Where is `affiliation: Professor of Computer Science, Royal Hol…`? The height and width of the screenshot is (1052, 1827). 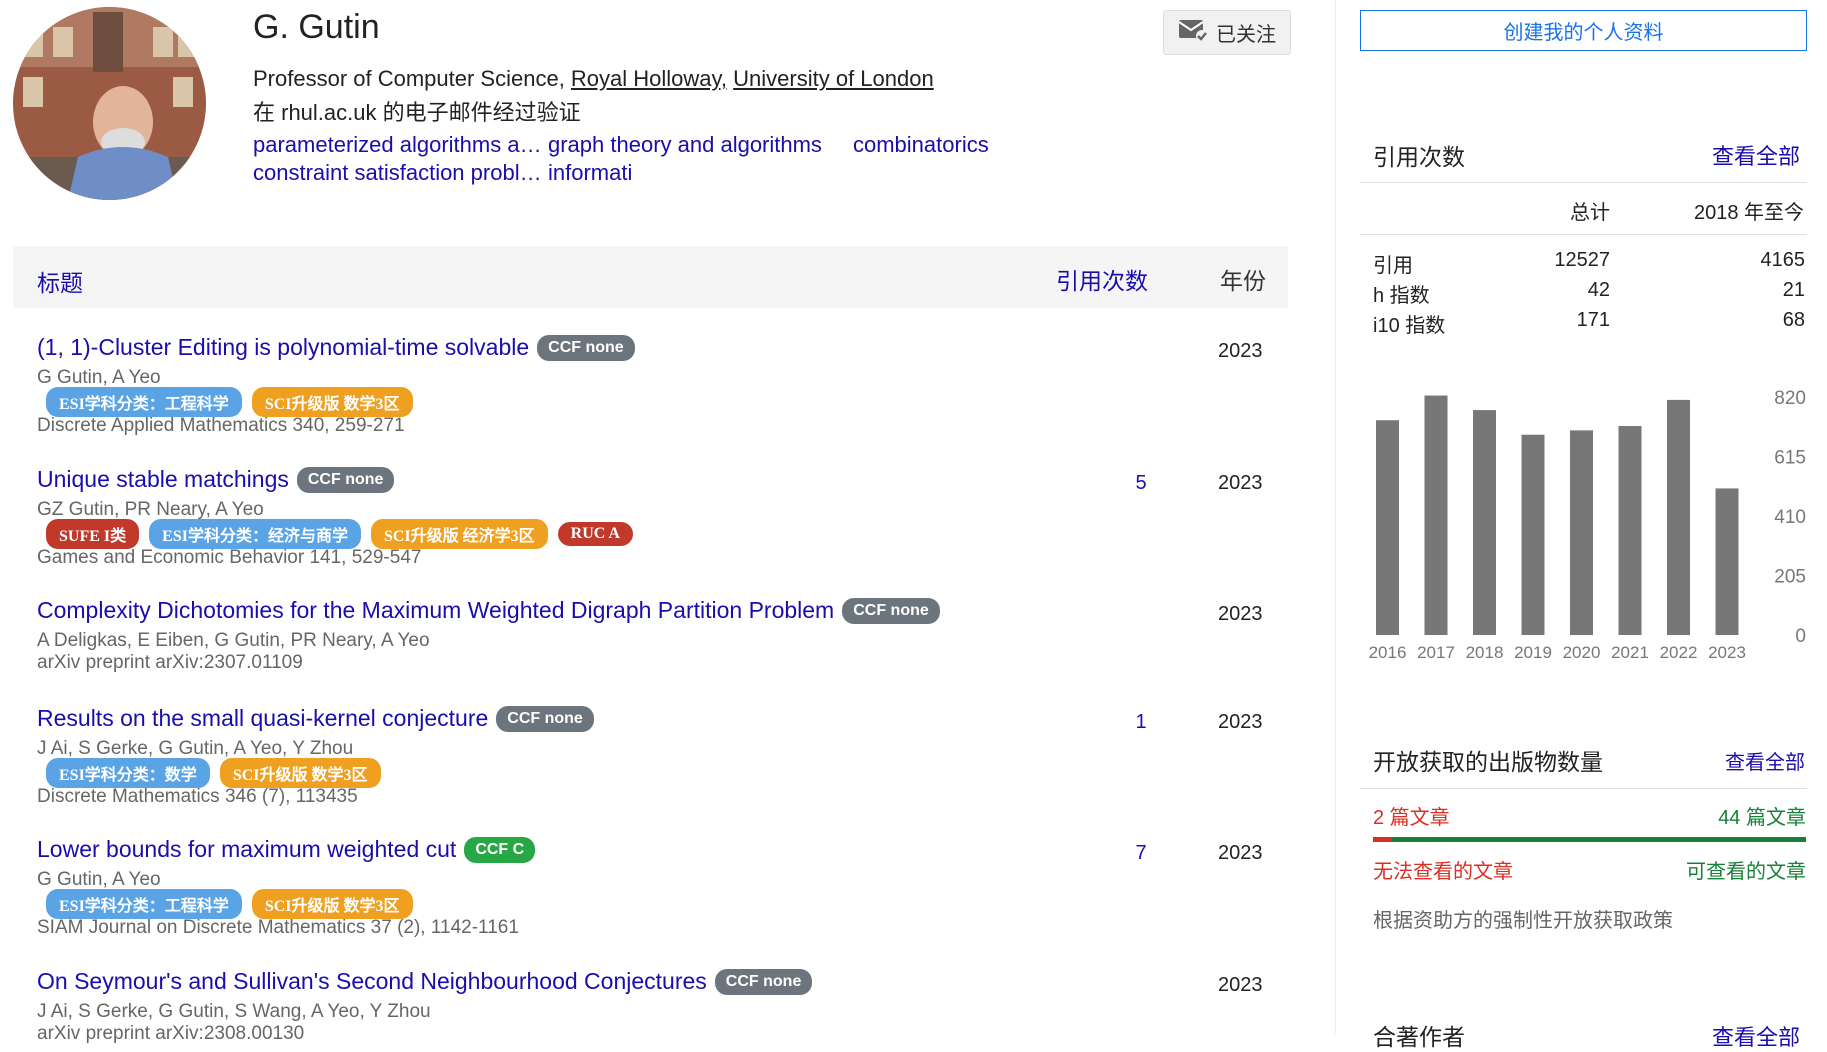
affiliation: Professor of Computer Science, Royal Hol… is located at coordinates (593, 79).